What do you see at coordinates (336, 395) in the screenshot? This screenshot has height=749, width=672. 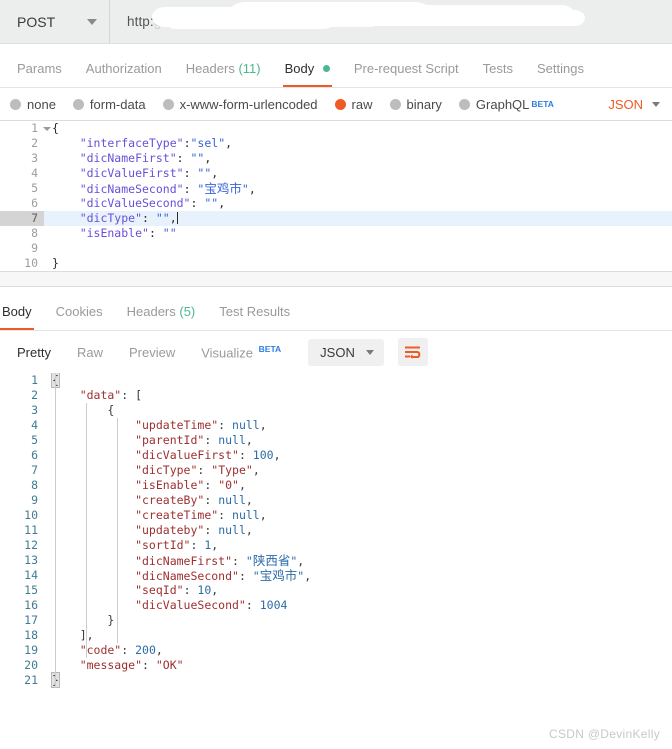 I see `code-line: 2 "data": [` at bounding box center [336, 395].